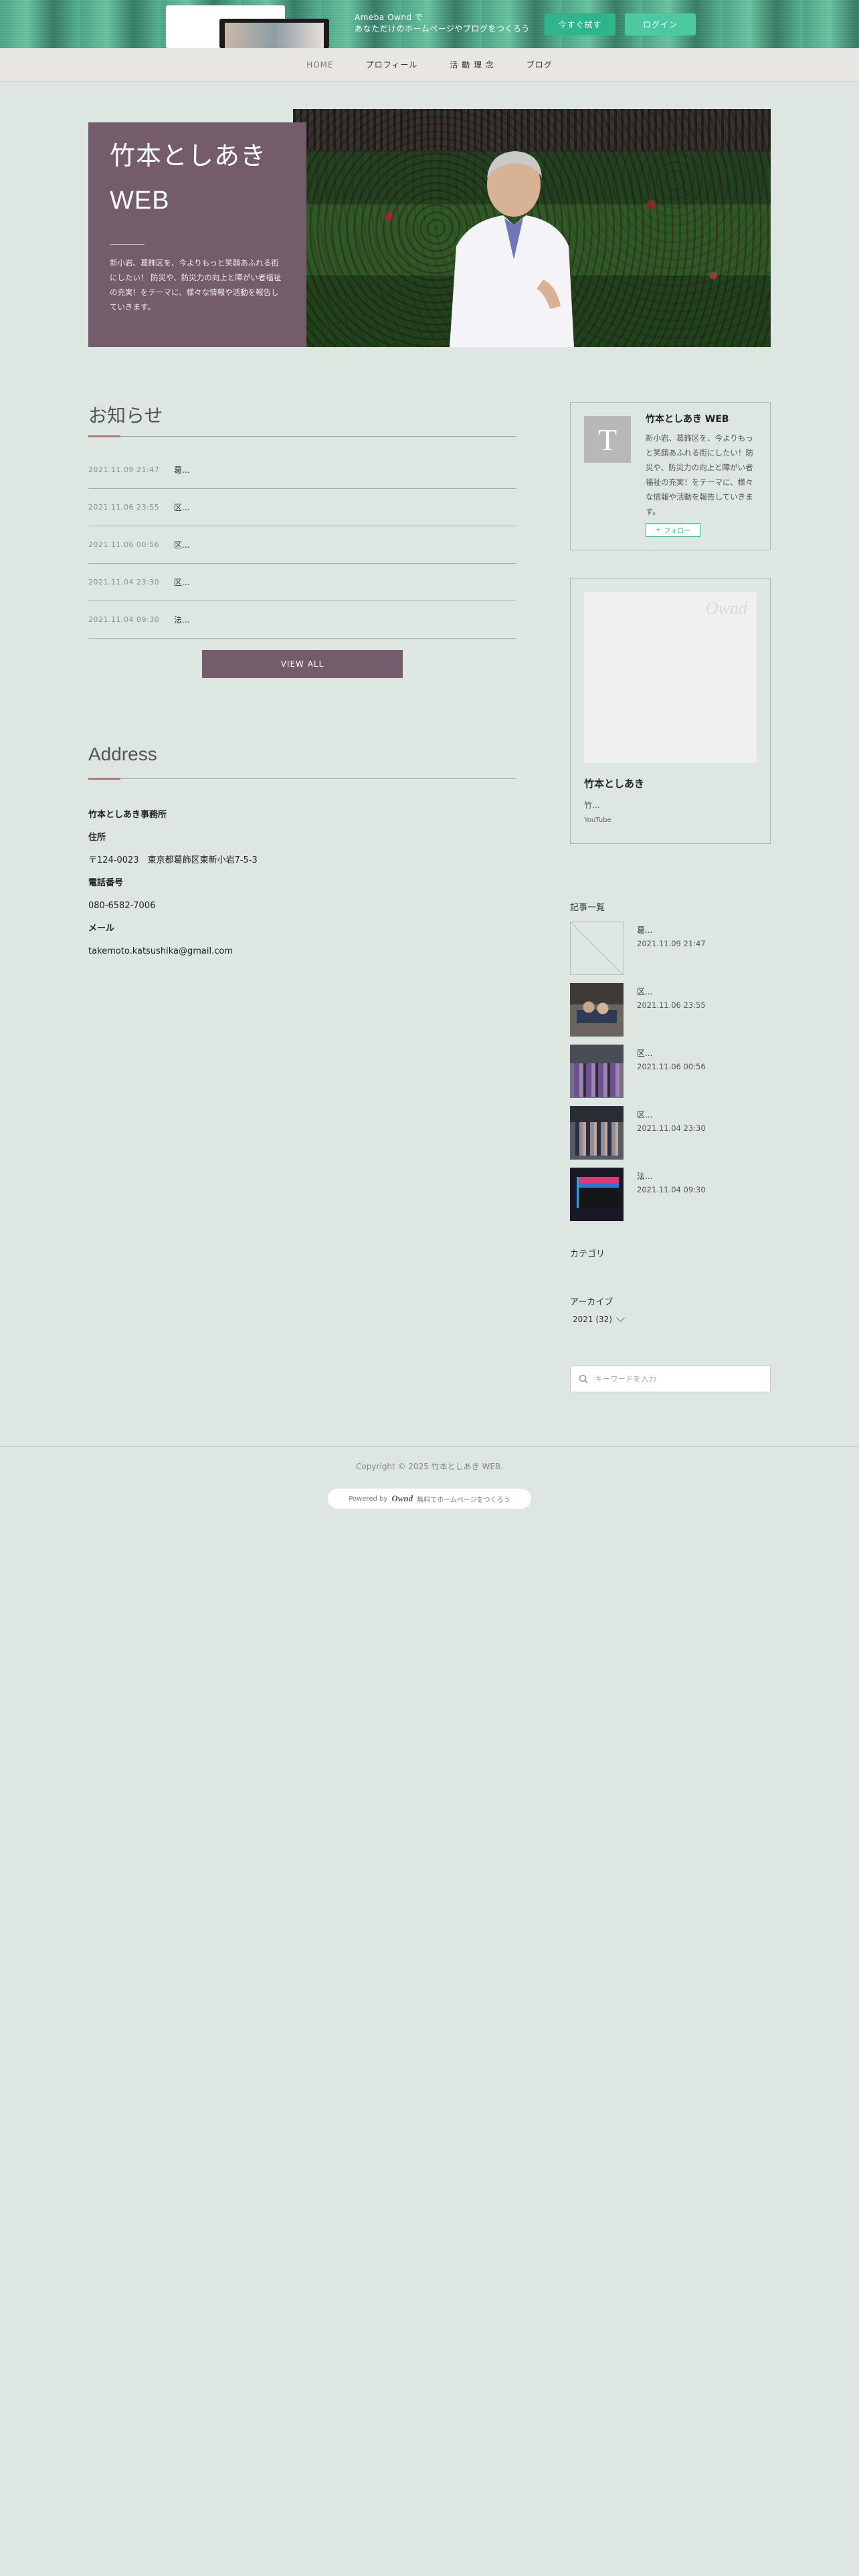 This screenshot has width=859, height=2576. Describe the element at coordinates (302, 436) in the screenshot. I see `news-title-rule` at that location.